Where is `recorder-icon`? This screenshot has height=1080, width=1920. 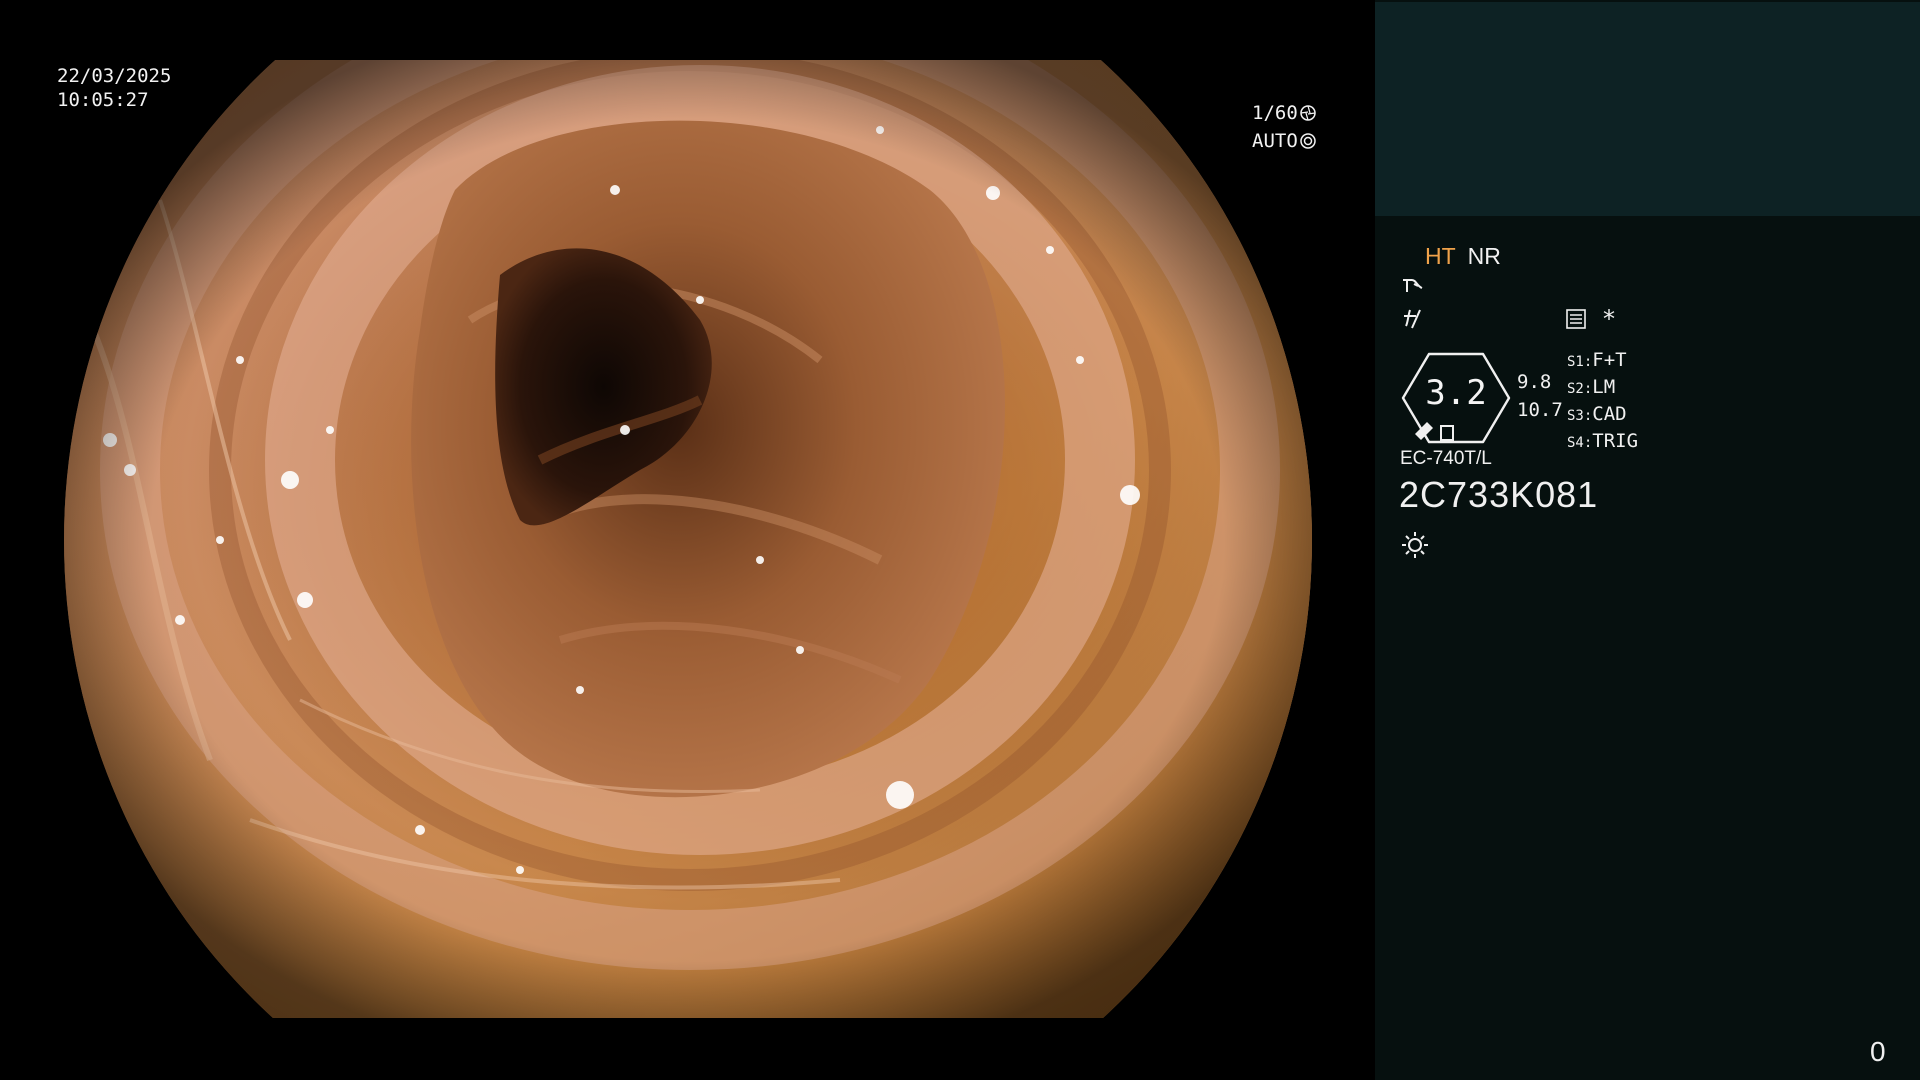 recorder-icon is located at coordinates (1576, 319).